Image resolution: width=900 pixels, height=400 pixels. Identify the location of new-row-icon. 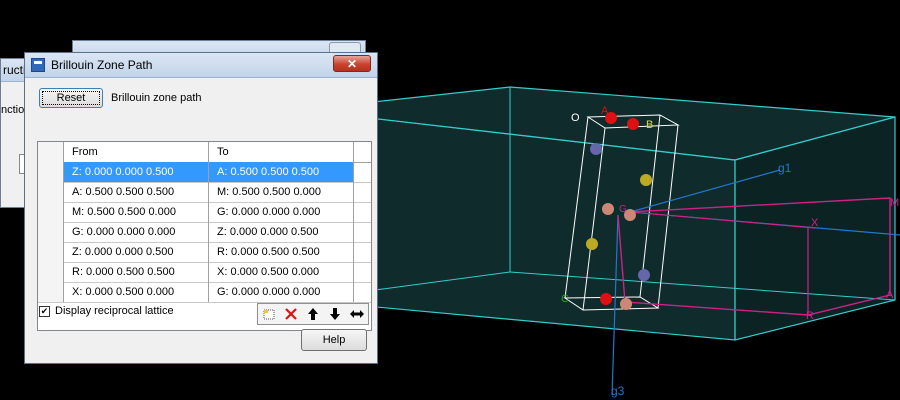
(269, 314).